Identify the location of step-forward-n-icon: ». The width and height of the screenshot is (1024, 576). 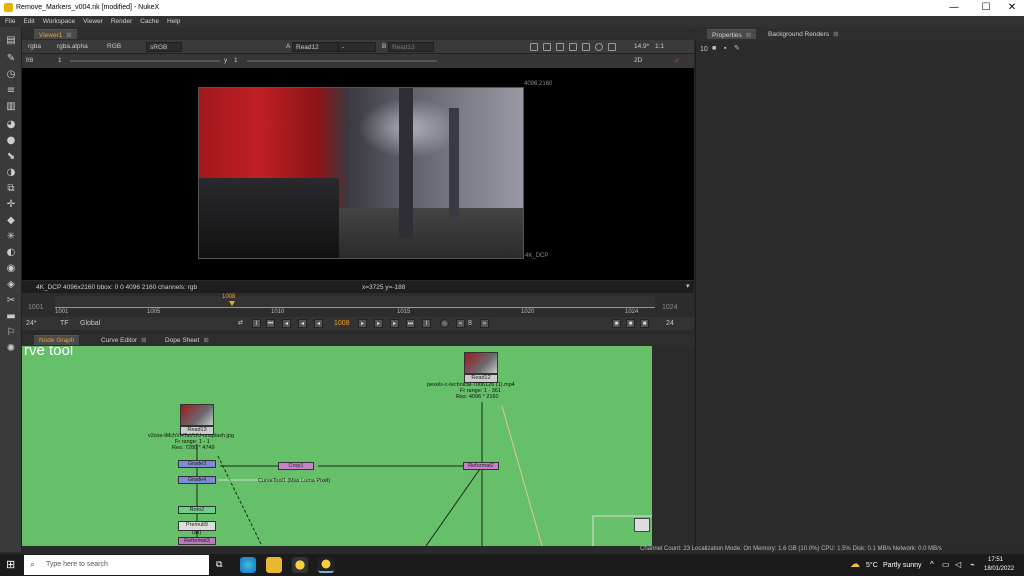
(484, 323).